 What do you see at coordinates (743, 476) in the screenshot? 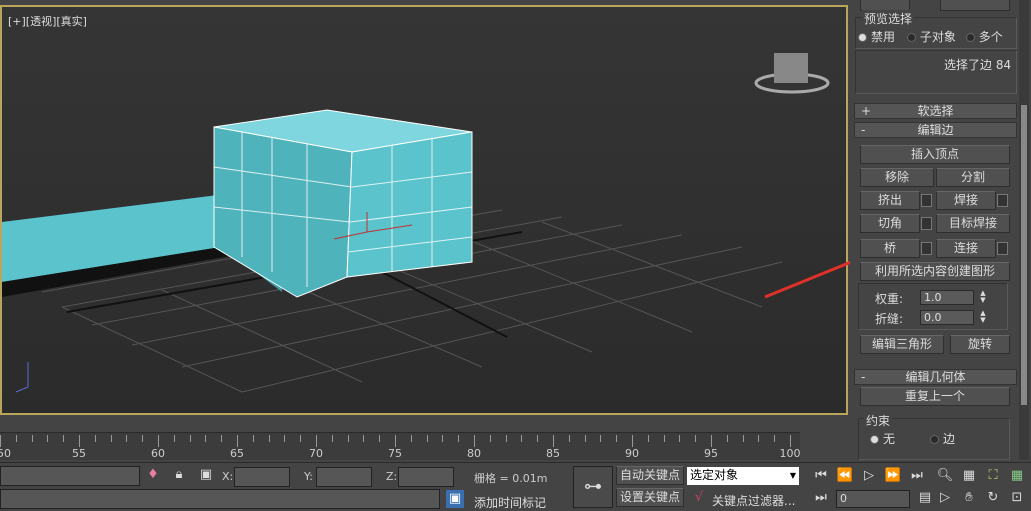
I see `key-mode-select: 选定对象 ▼` at bounding box center [743, 476].